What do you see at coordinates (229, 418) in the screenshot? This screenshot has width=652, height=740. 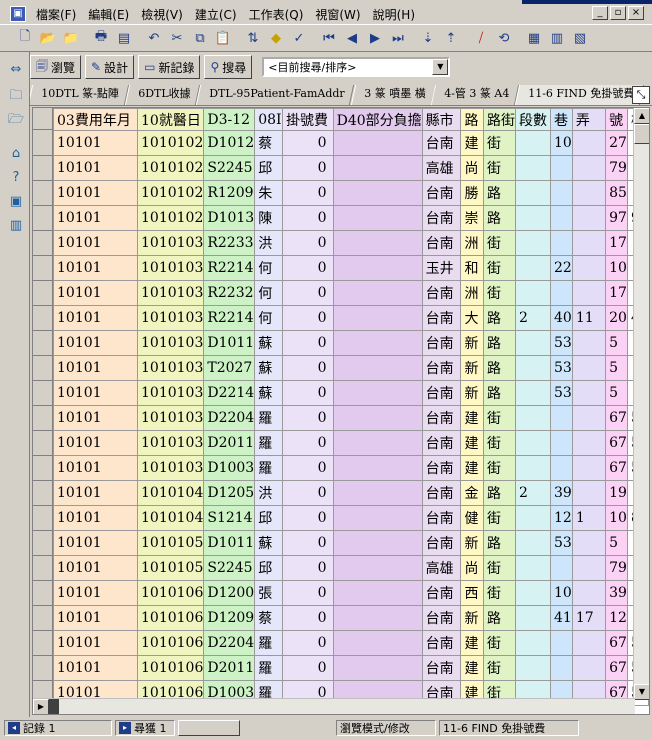 I see `cell-d3-12: D2204` at bounding box center [229, 418].